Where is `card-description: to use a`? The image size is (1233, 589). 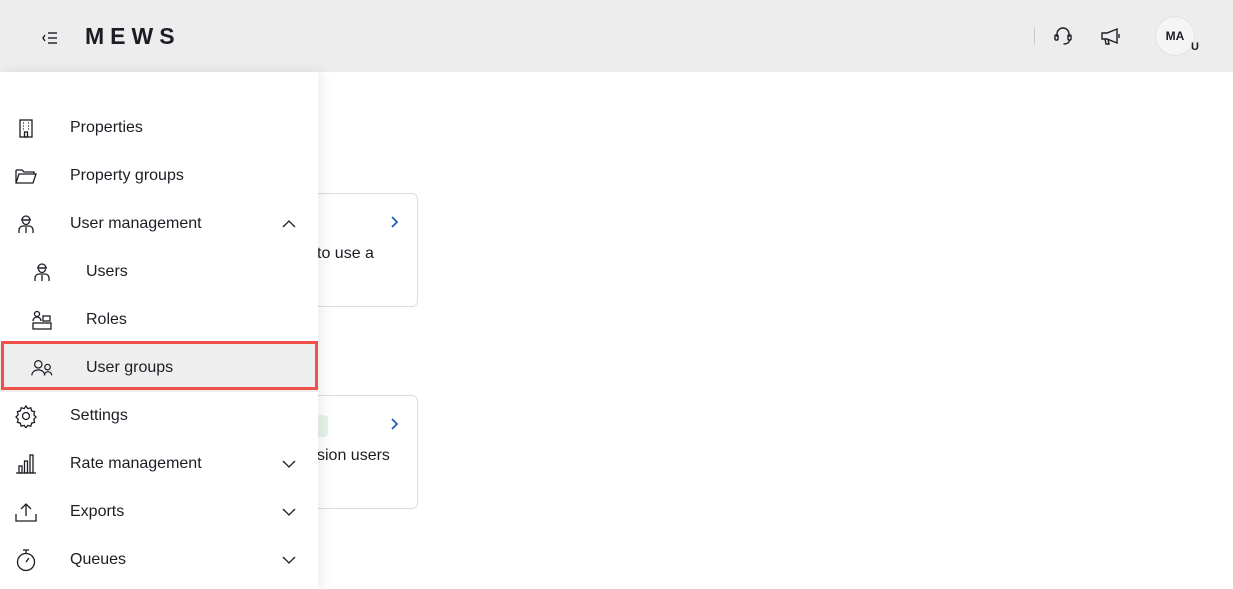
card-description: to use a is located at coordinates (345, 253).